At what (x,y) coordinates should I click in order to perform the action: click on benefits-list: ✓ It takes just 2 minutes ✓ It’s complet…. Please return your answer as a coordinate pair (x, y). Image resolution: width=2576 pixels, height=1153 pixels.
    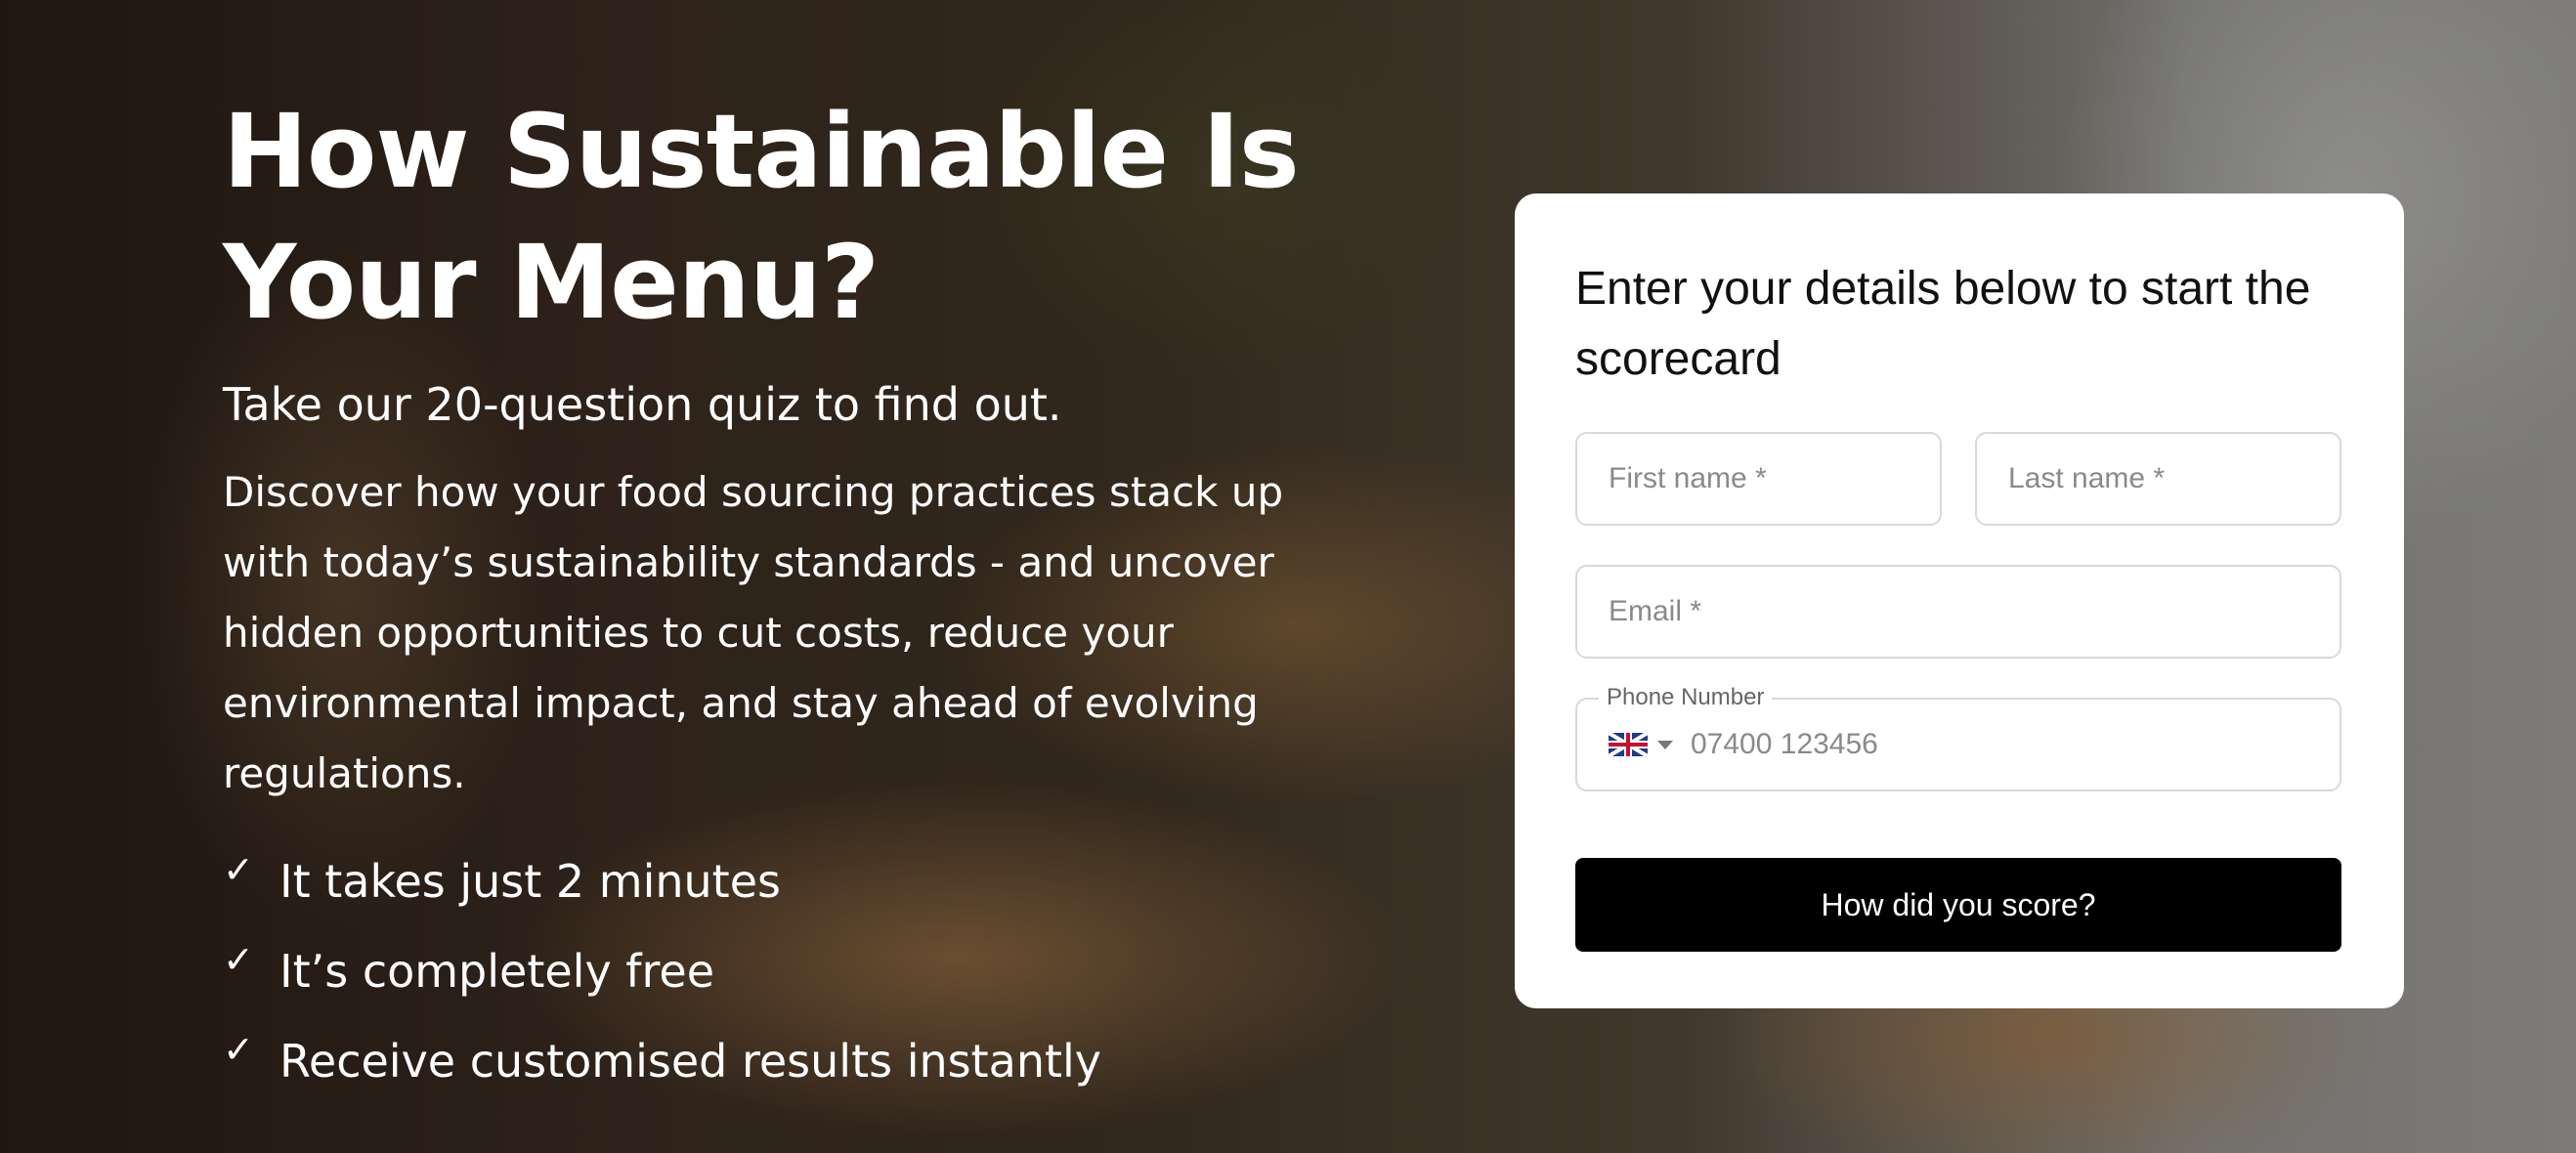
    Looking at the image, I should click on (780, 971).